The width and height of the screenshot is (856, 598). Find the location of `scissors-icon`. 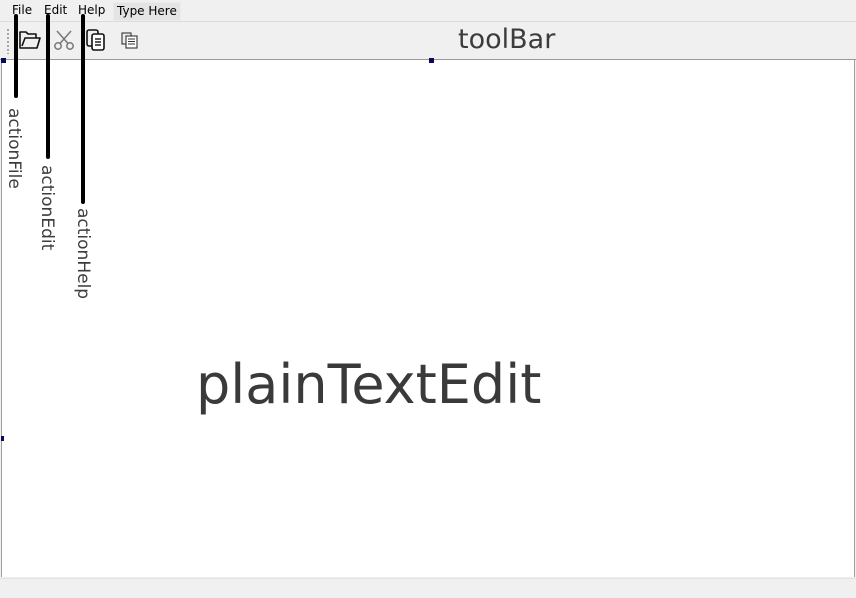

scissors-icon is located at coordinates (64, 40).